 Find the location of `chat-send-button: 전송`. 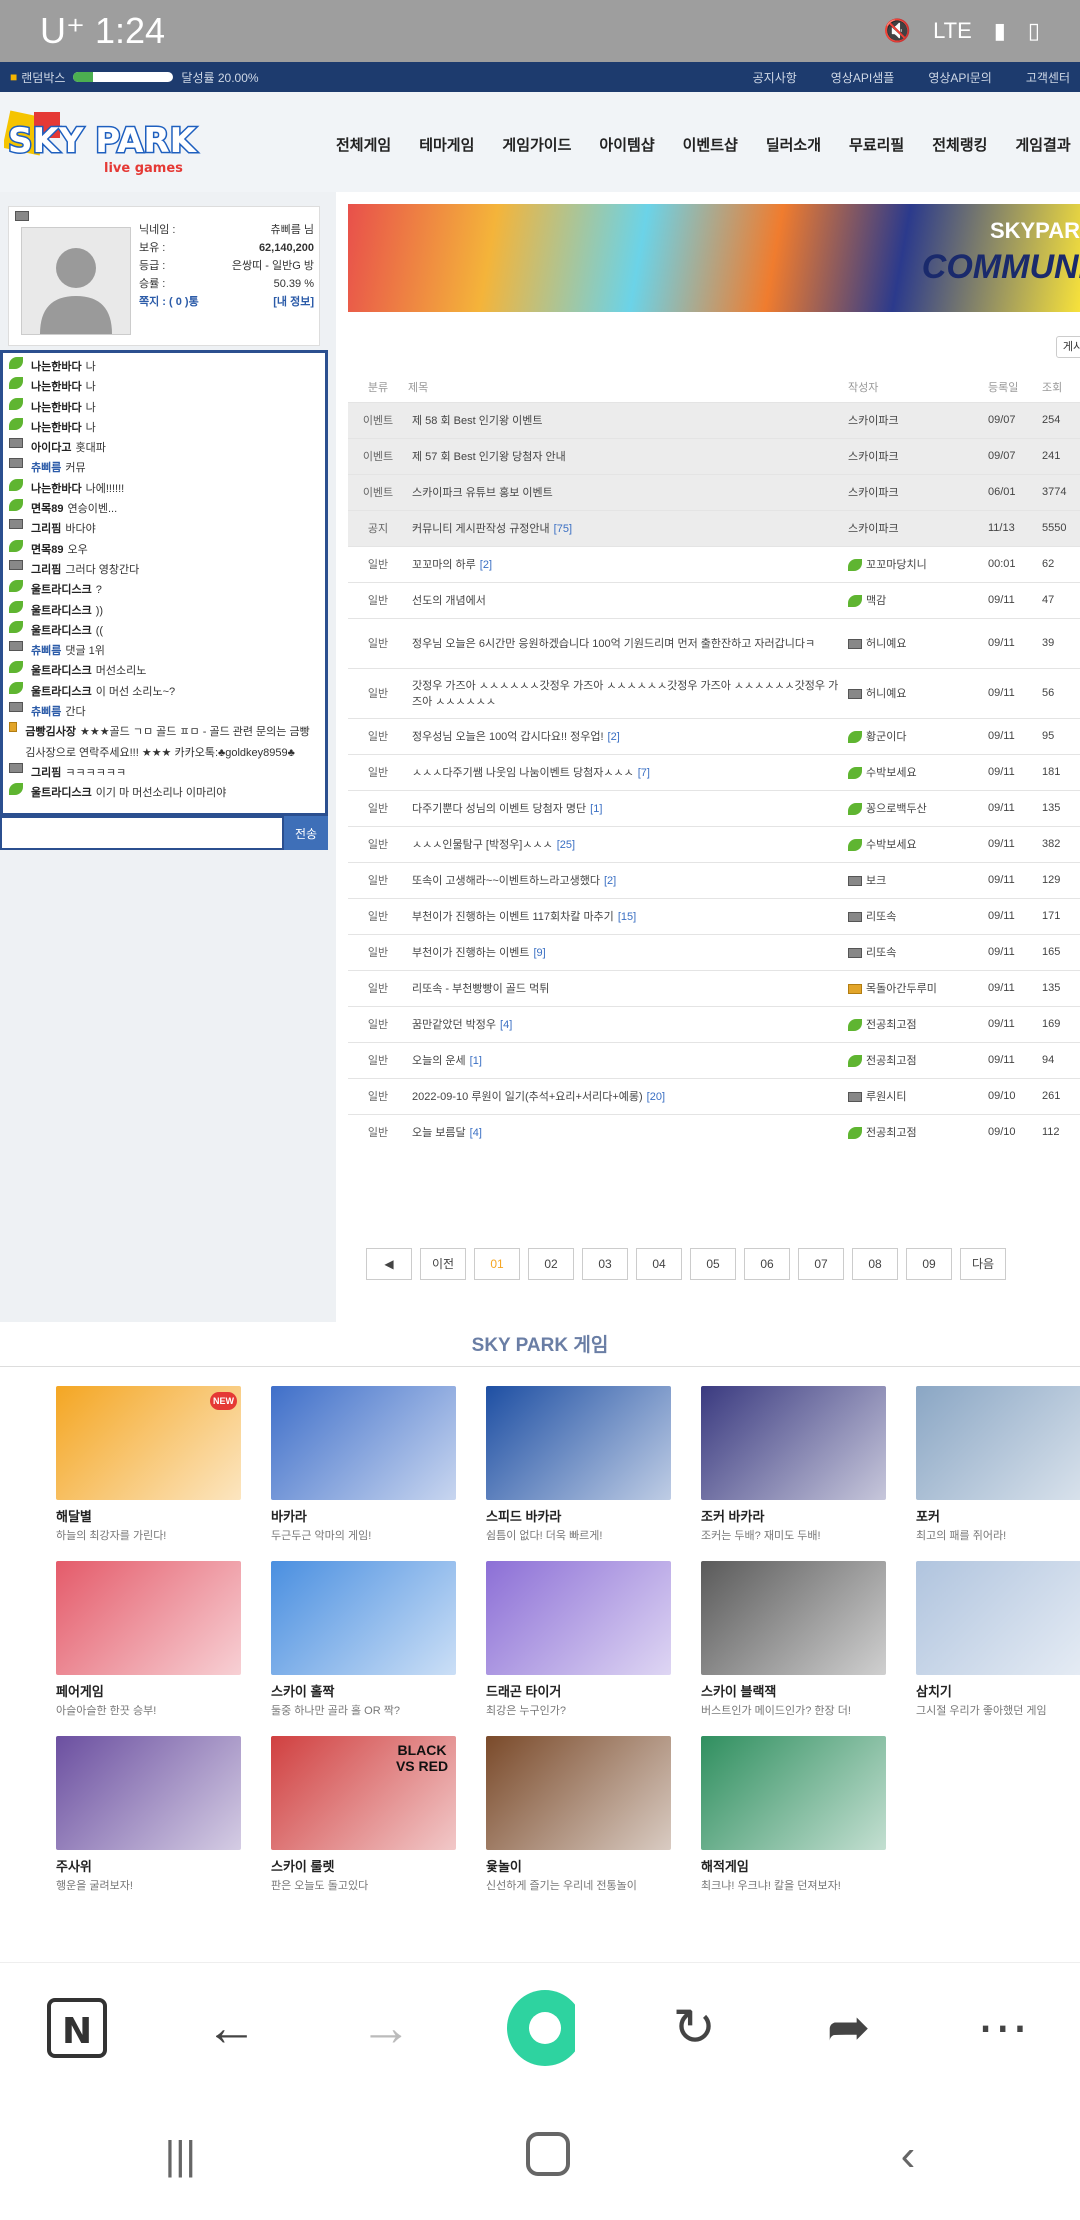

chat-send-button: 전송 is located at coordinates (306, 833).